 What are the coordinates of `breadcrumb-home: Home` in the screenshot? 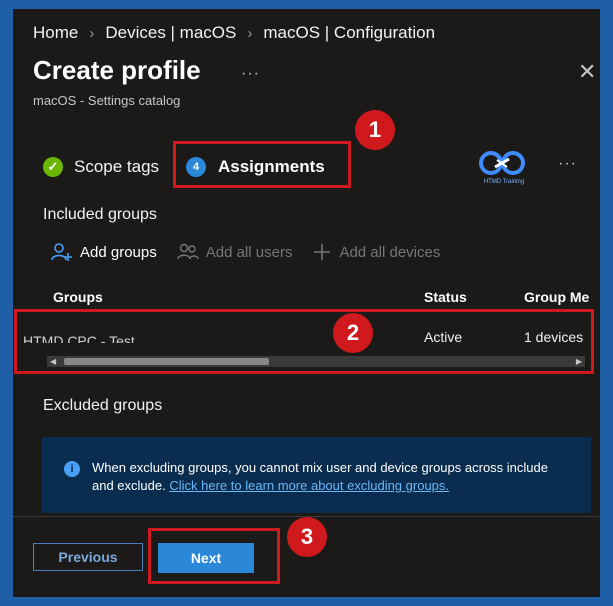 It's located at (55, 33).